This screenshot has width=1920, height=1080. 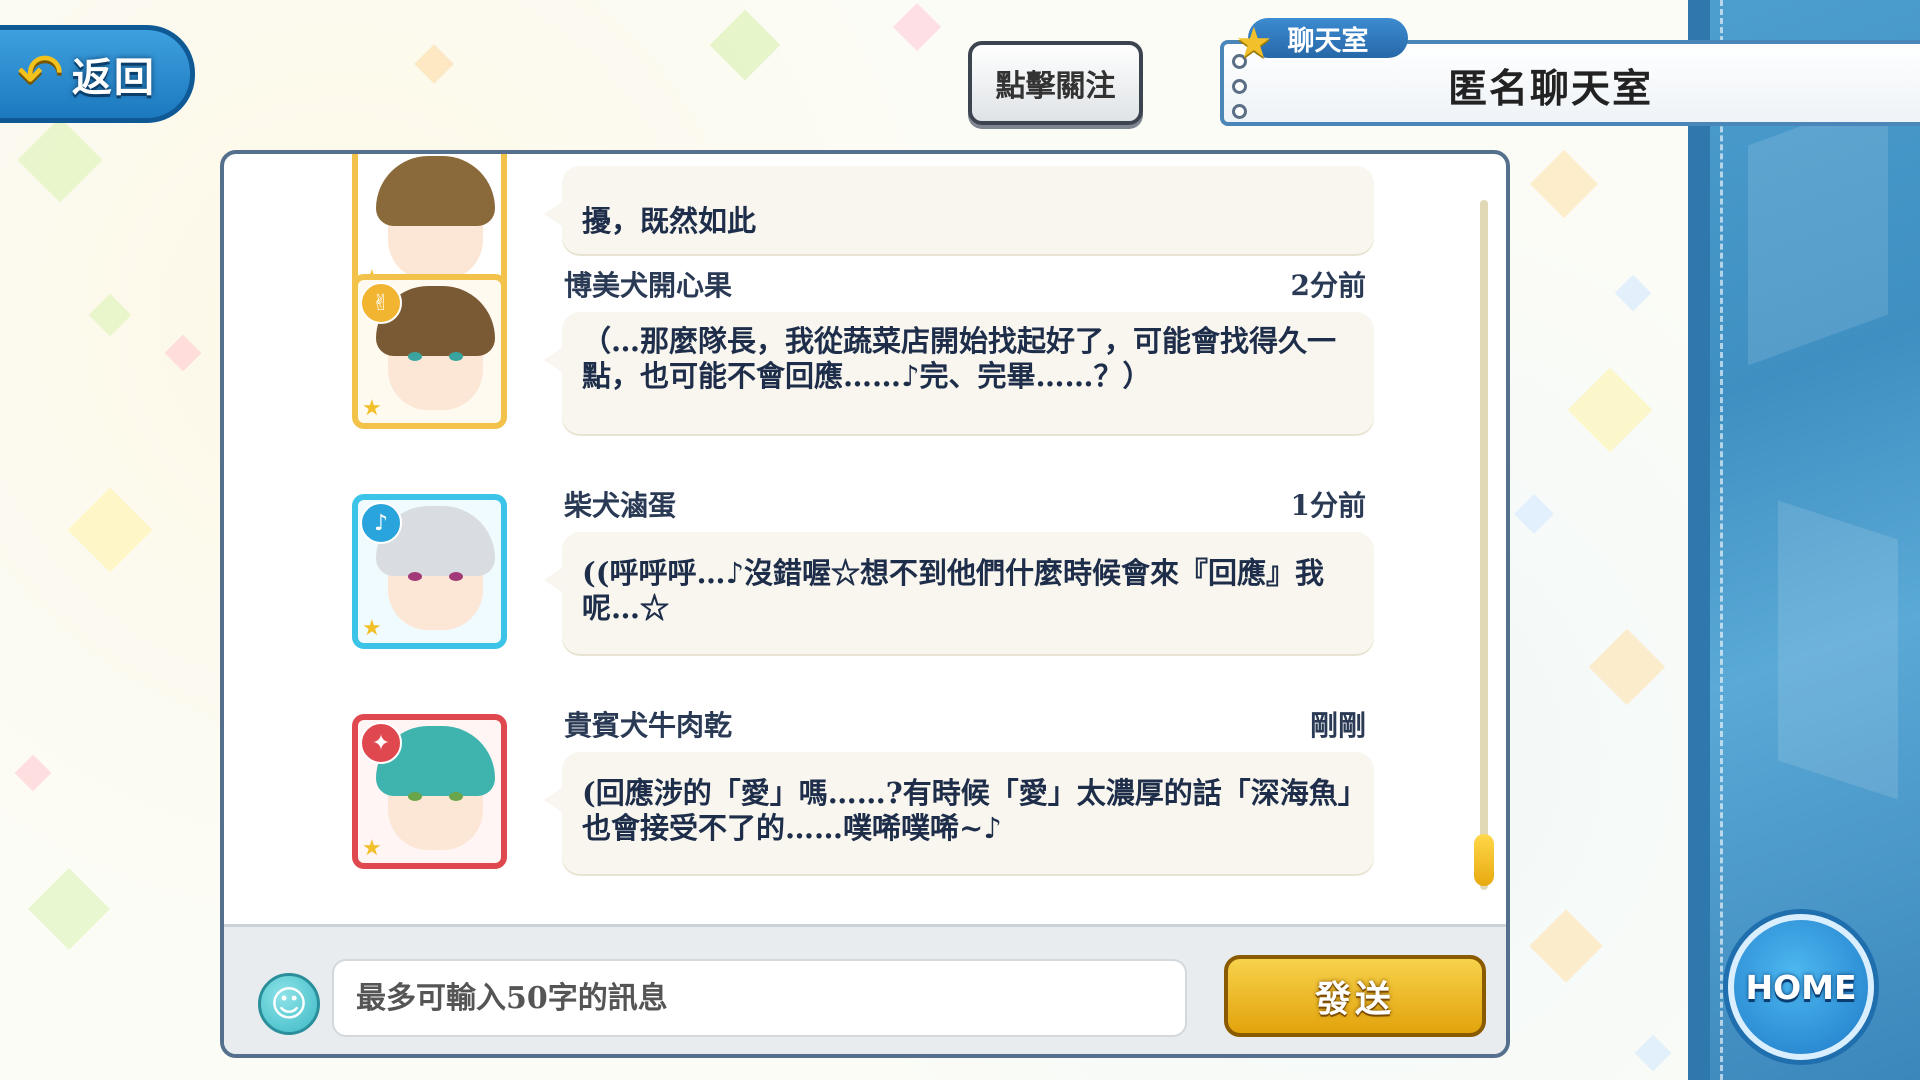 What do you see at coordinates (113, 77) in the screenshot?
I see `back-label: 返回` at bounding box center [113, 77].